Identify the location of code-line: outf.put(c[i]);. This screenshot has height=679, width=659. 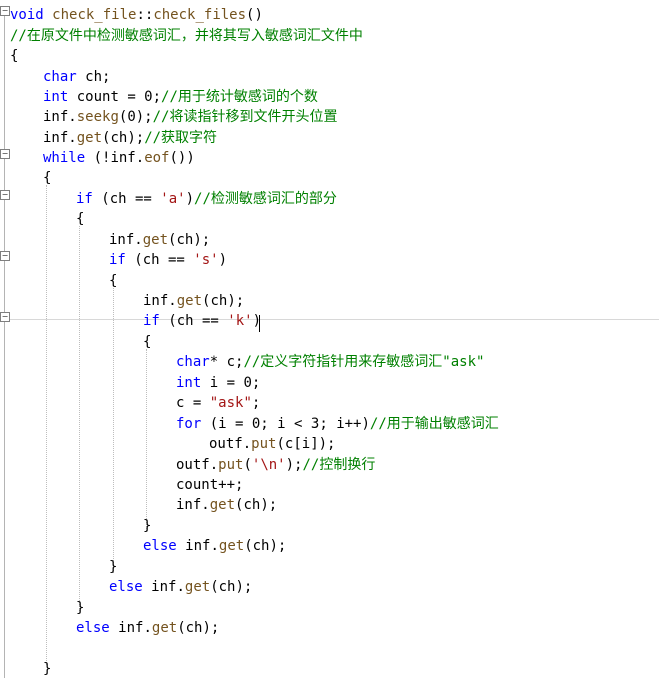
(329, 444).